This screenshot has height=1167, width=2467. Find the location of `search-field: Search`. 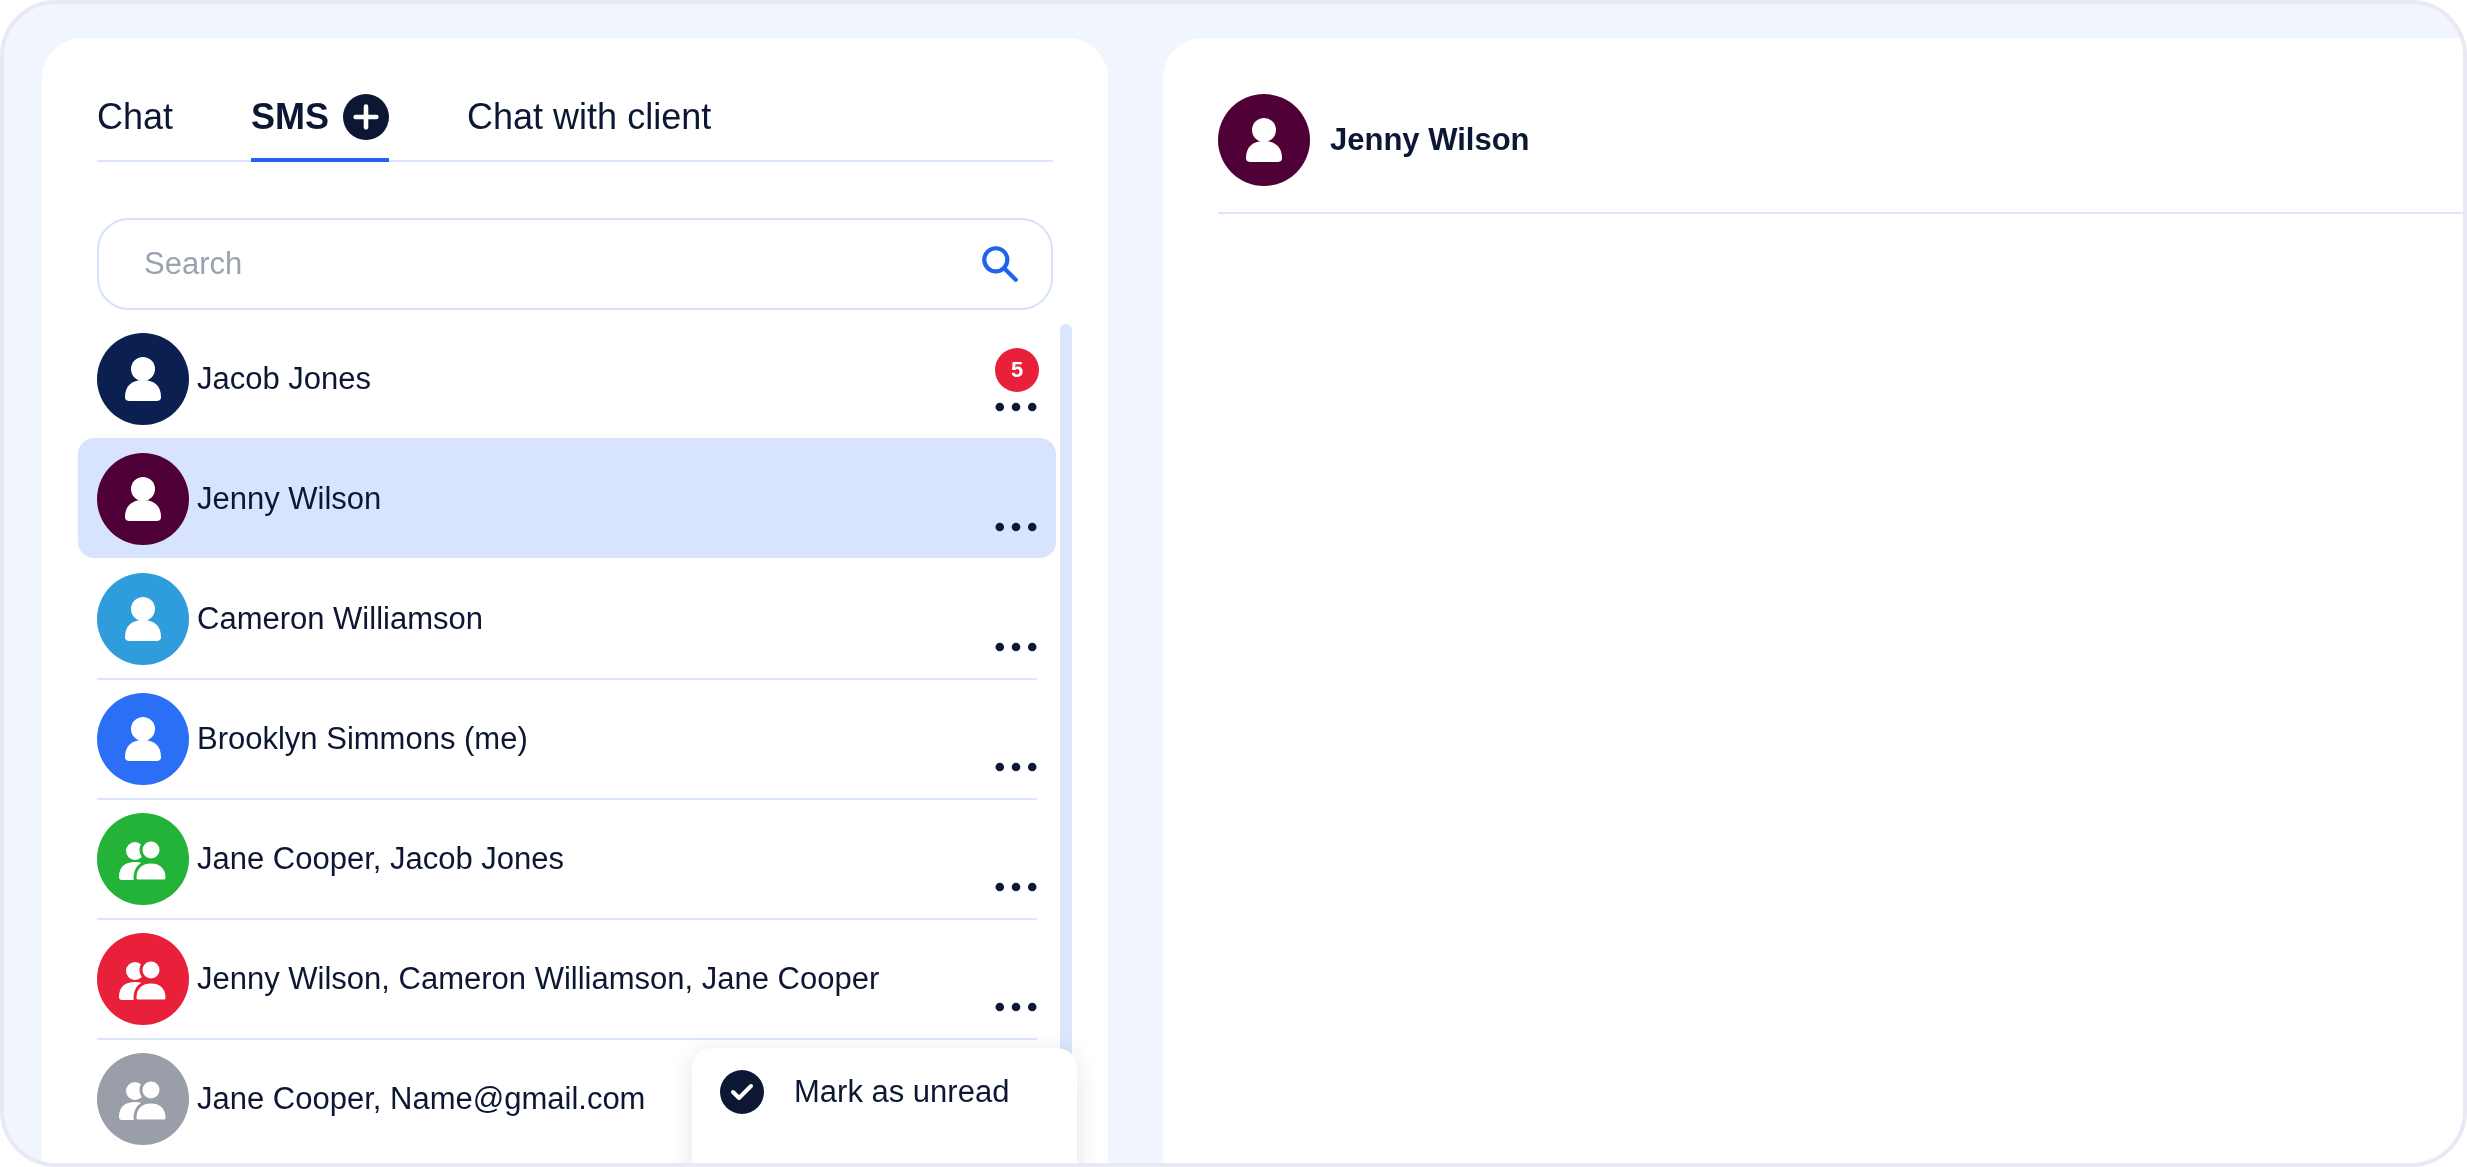

search-field: Search is located at coordinates (575, 264).